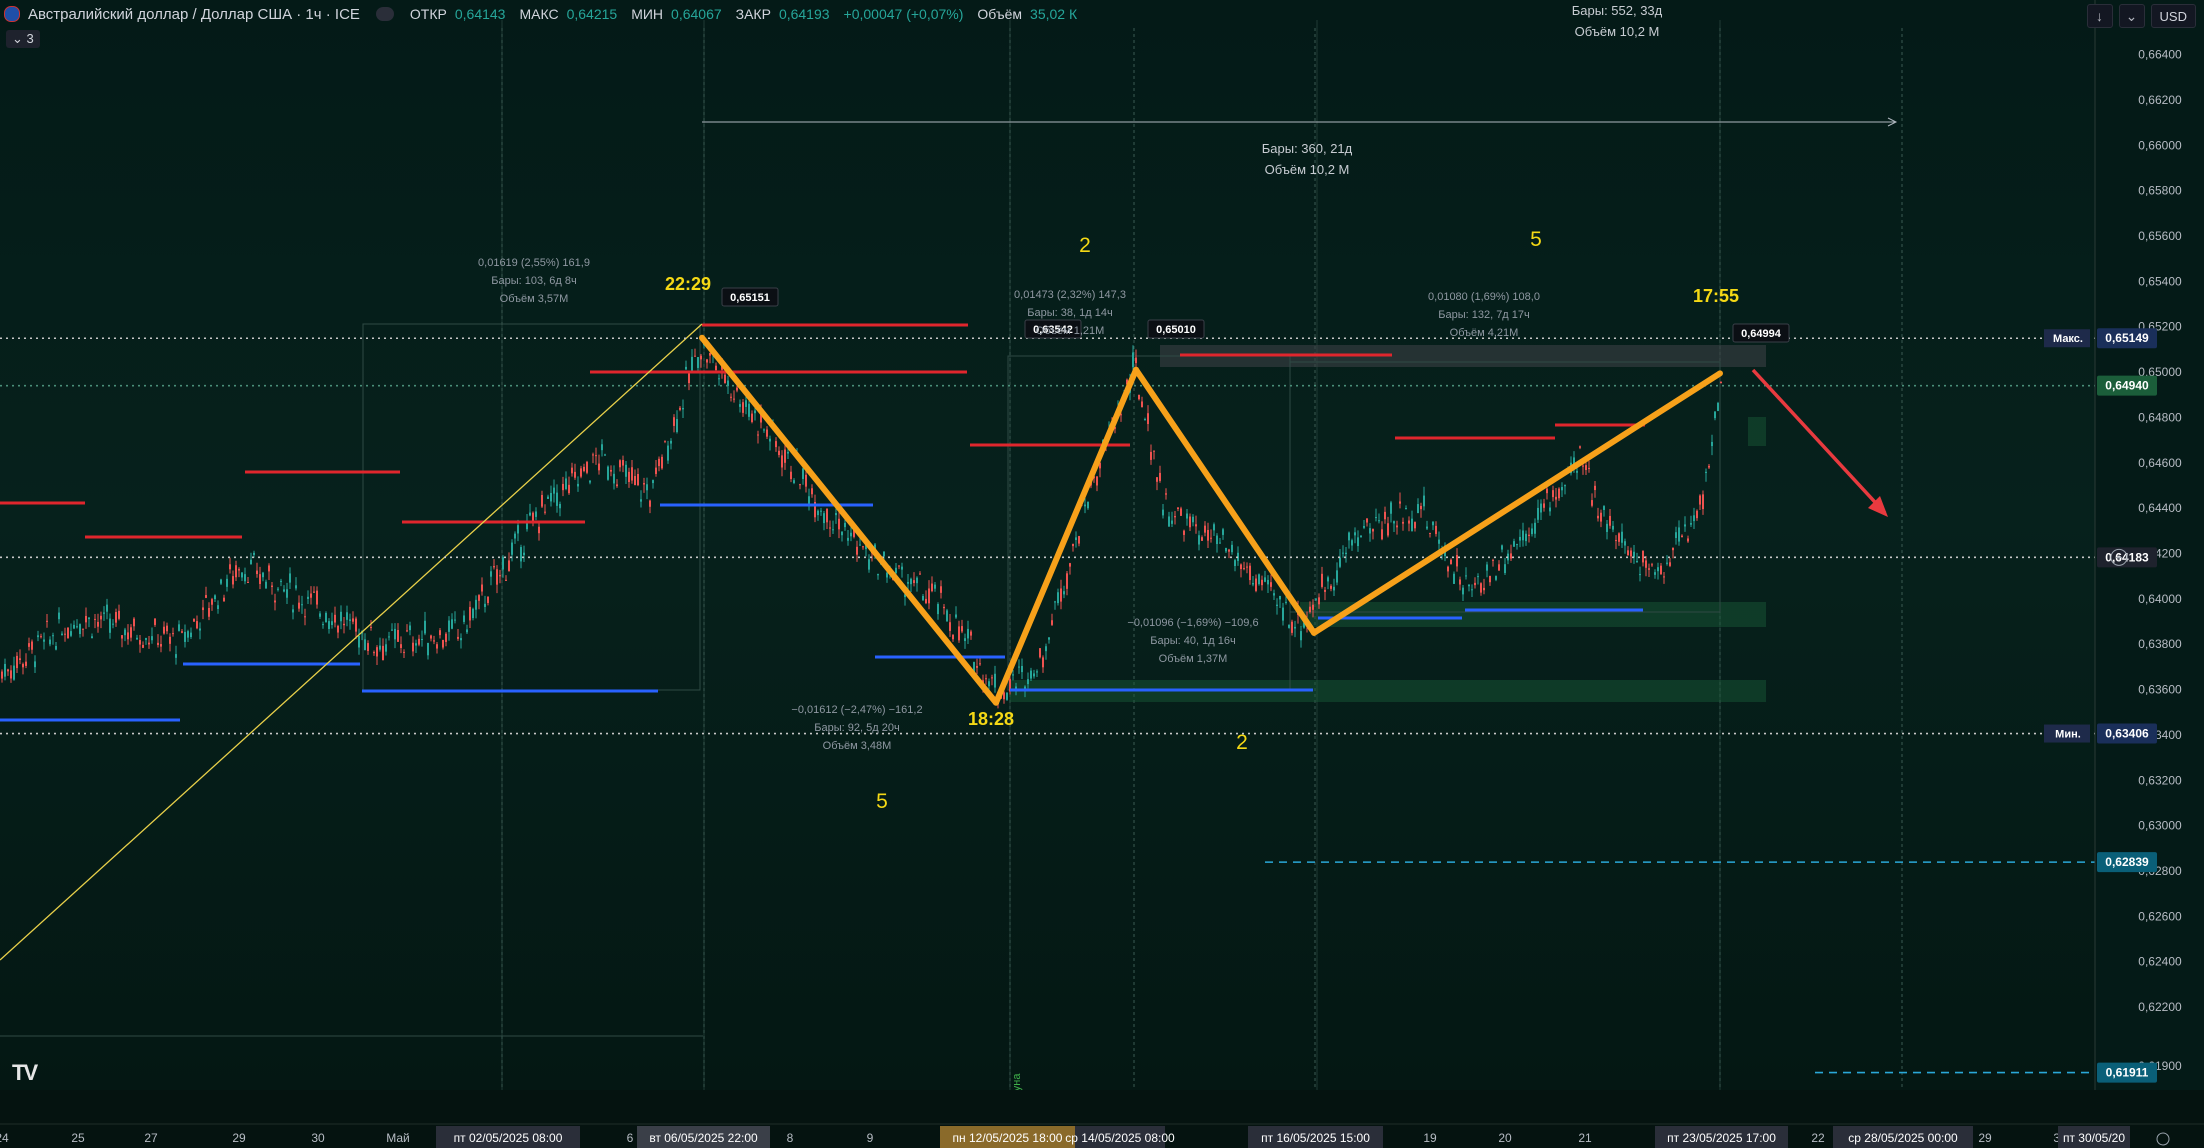 Image resolution: width=2204 pixels, height=1148 pixels. Describe the element at coordinates (688, 284) in the screenshot. I see `time-label: 22:29` at that location.